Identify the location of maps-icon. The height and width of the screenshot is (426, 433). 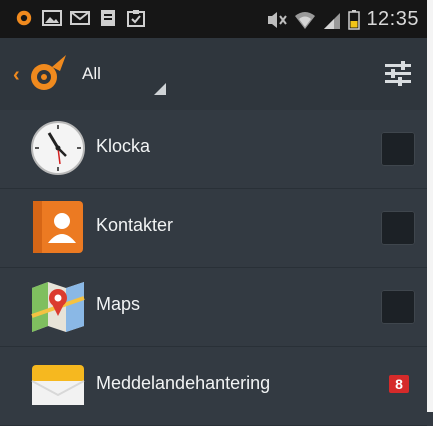
(58, 307).